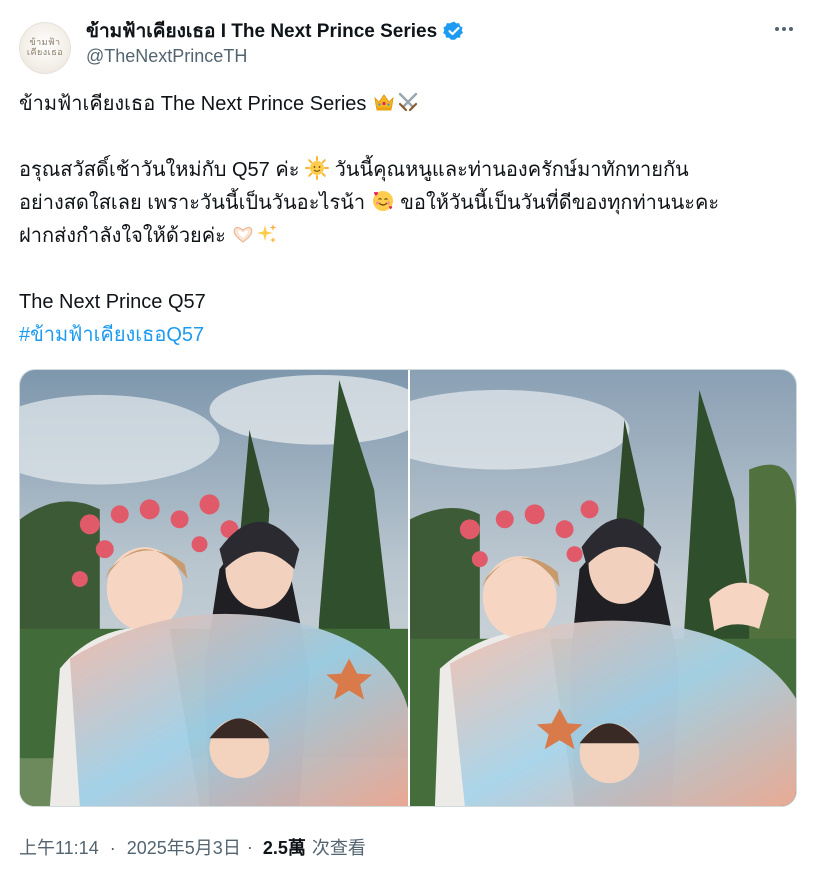 This screenshot has width=819, height=881. What do you see at coordinates (195, 104) in the screenshot?
I see `tweet-line-1-text: ข้ามฟ้าเคียงเธอ The Next Prince Series` at bounding box center [195, 104].